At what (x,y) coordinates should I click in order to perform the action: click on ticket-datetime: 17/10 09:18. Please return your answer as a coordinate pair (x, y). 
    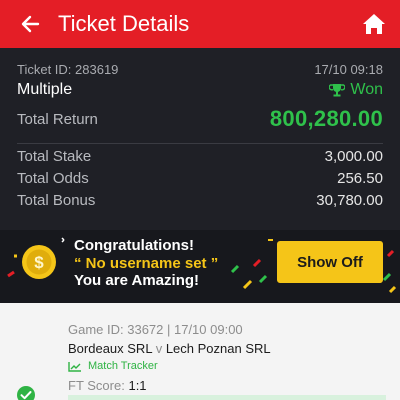
    Looking at the image, I should click on (348, 69).